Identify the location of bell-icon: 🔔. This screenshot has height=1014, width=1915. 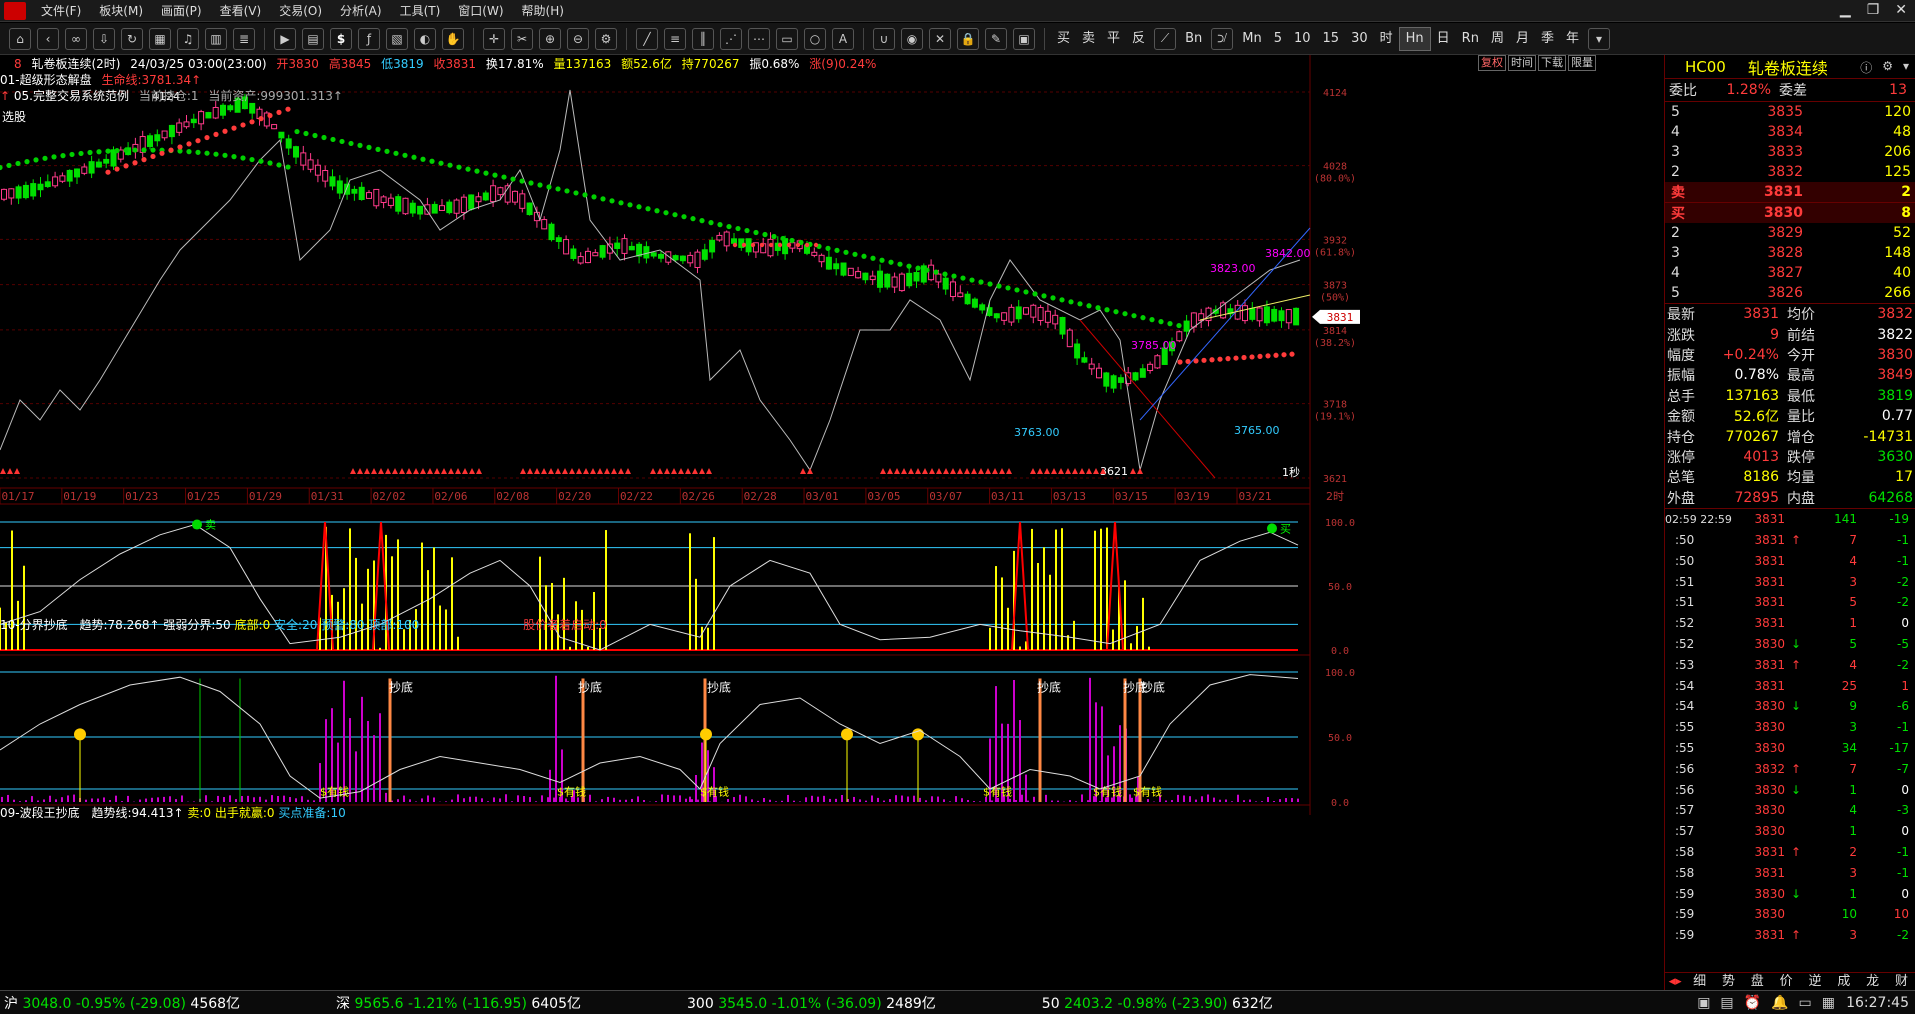
(1779, 1003).